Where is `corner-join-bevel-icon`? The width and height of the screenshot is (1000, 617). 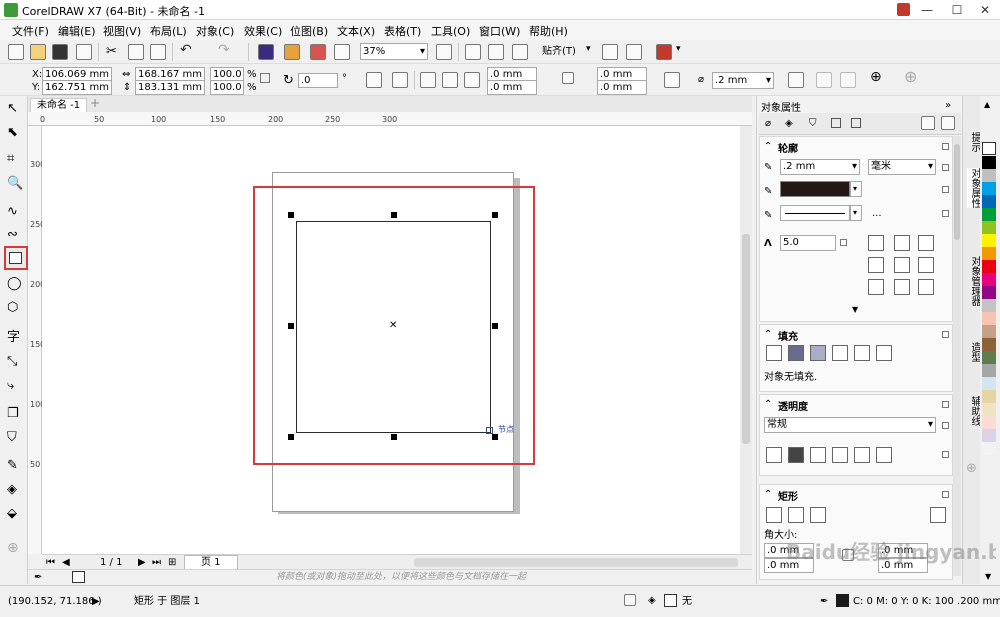
corner-join-bevel-icon is located at coordinates (926, 243).